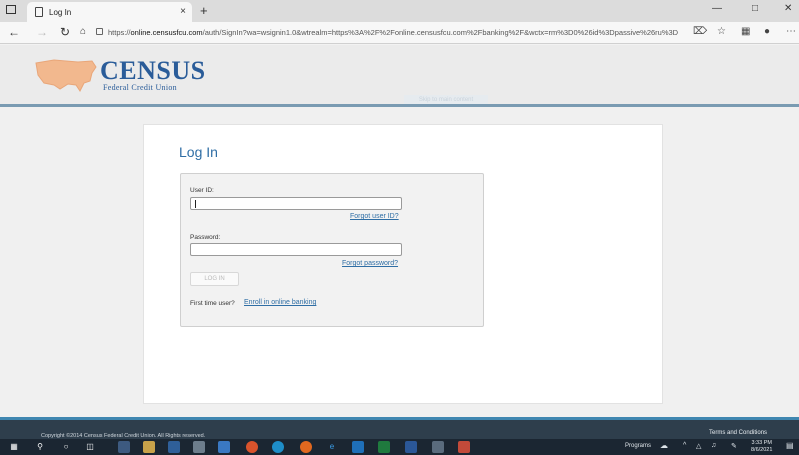  Describe the element at coordinates (195, 204) in the screenshot. I see `text-caret` at that location.